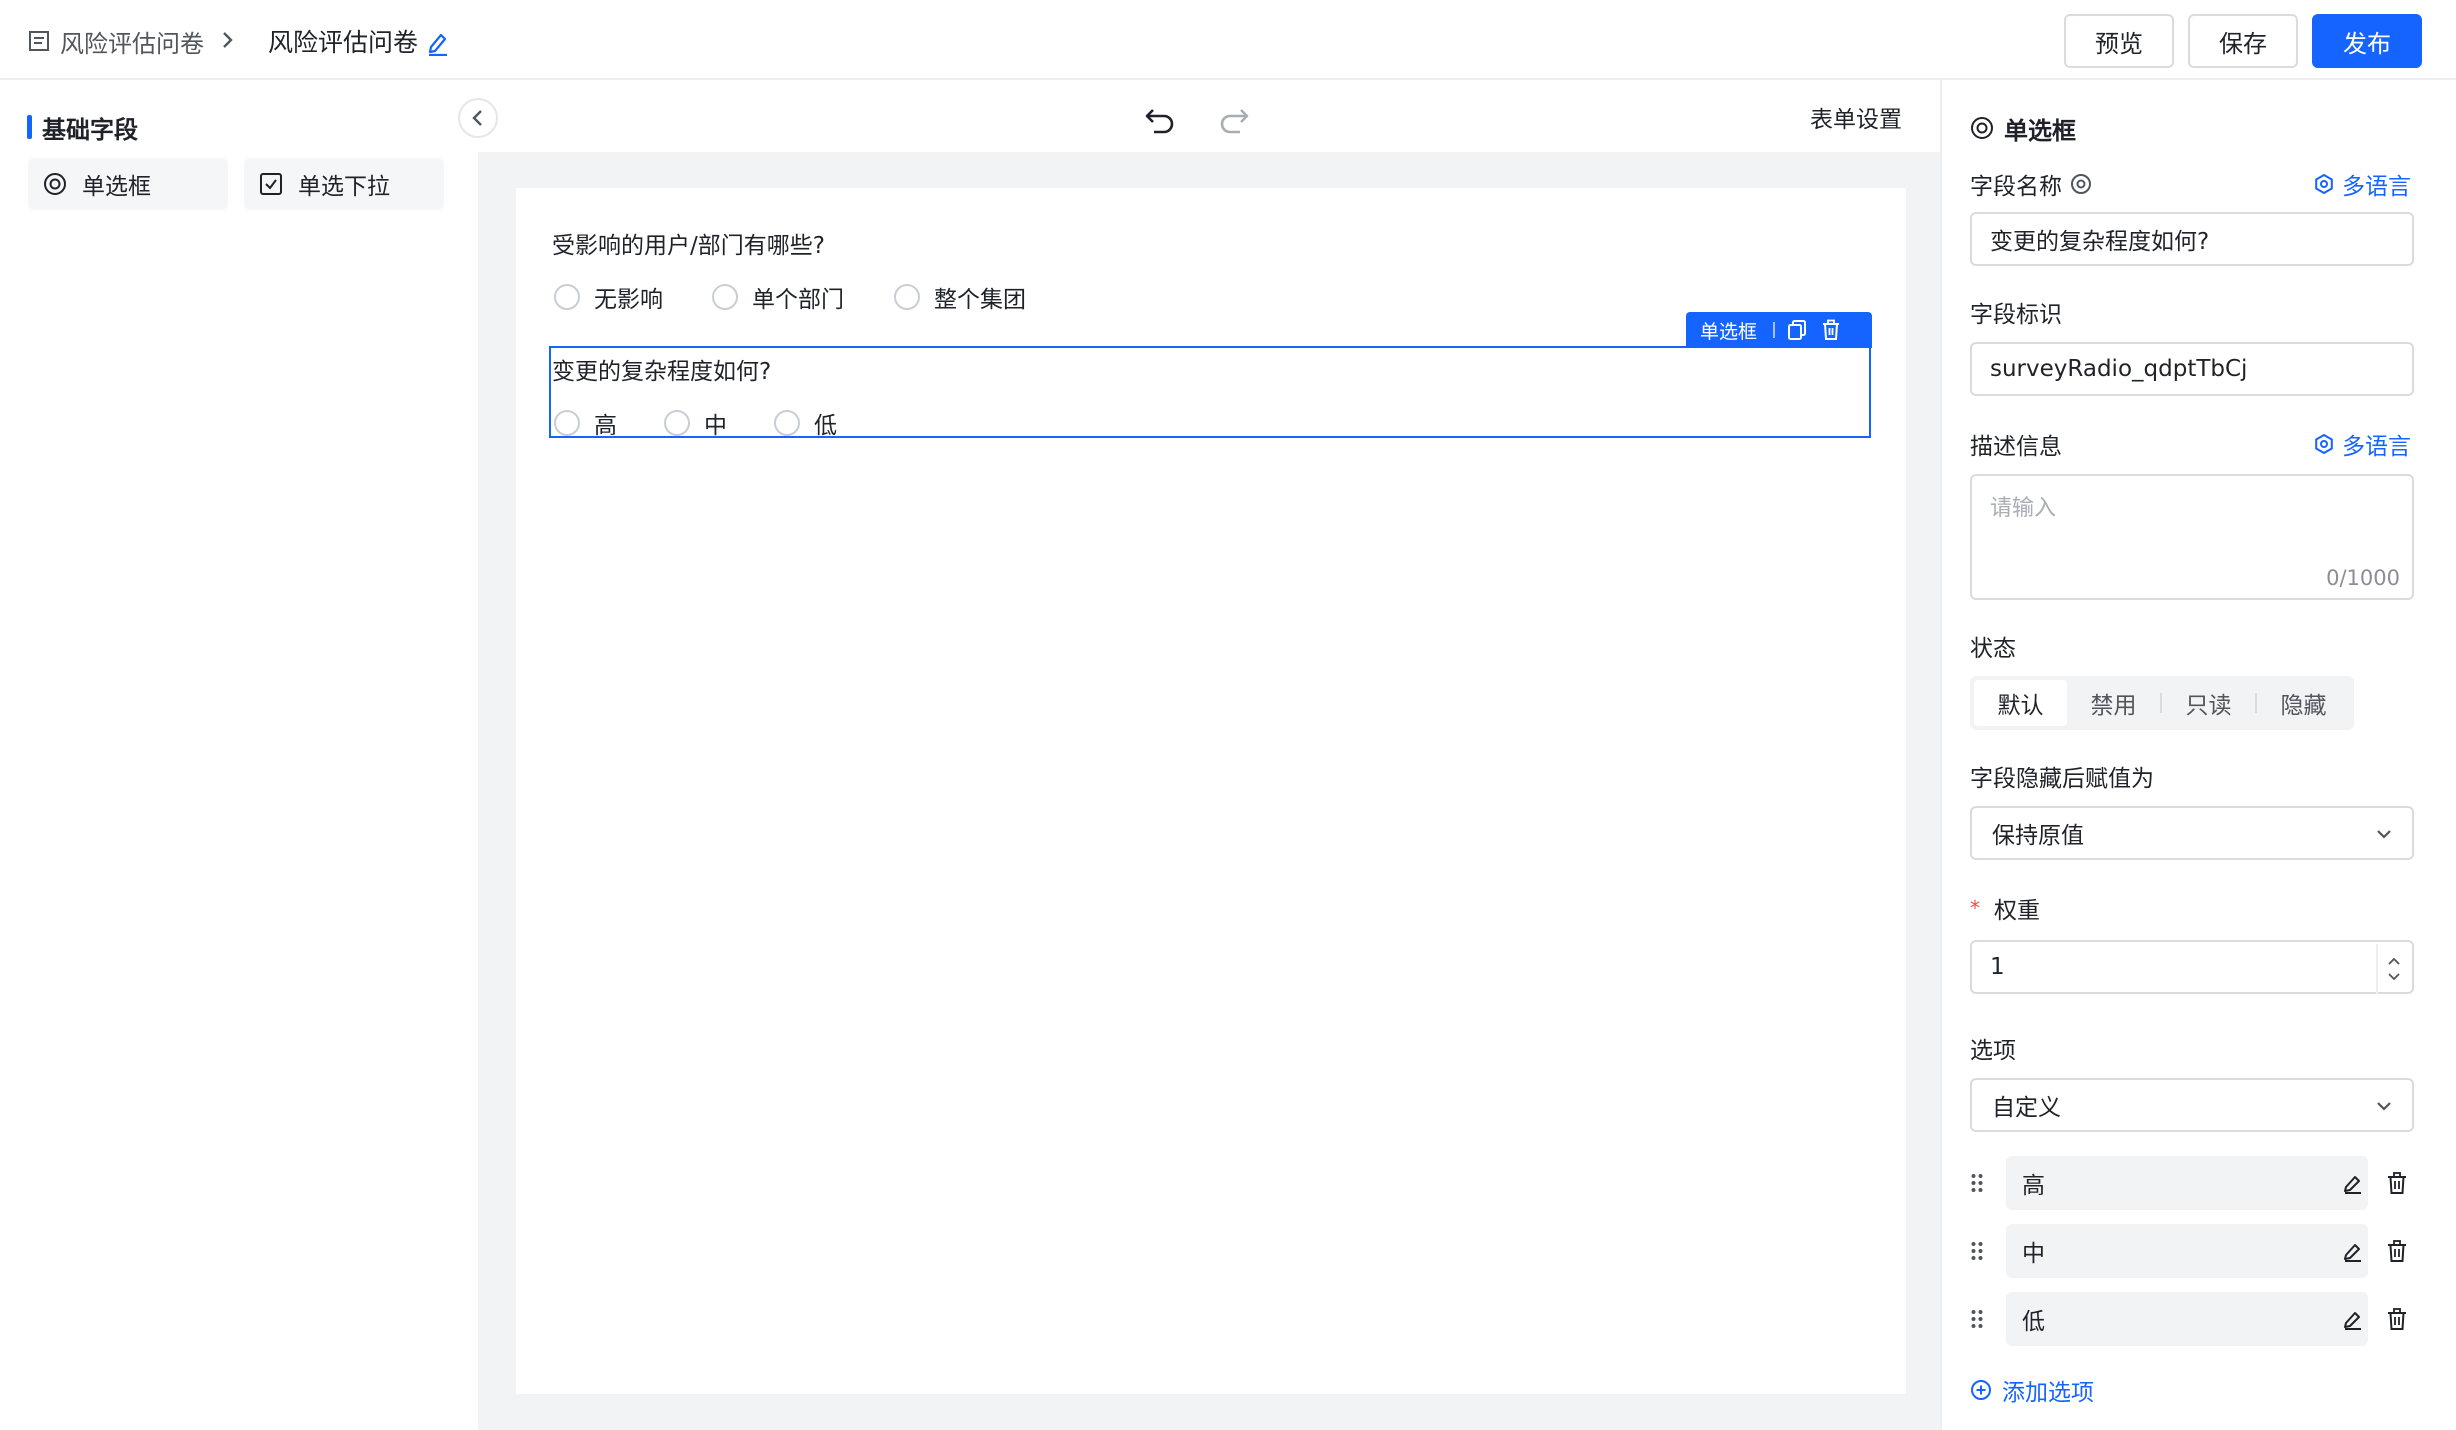 The width and height of the screenshot is (2456, 1430). I want to click on add-option-label: 添加选项, so click(2048, 1393).